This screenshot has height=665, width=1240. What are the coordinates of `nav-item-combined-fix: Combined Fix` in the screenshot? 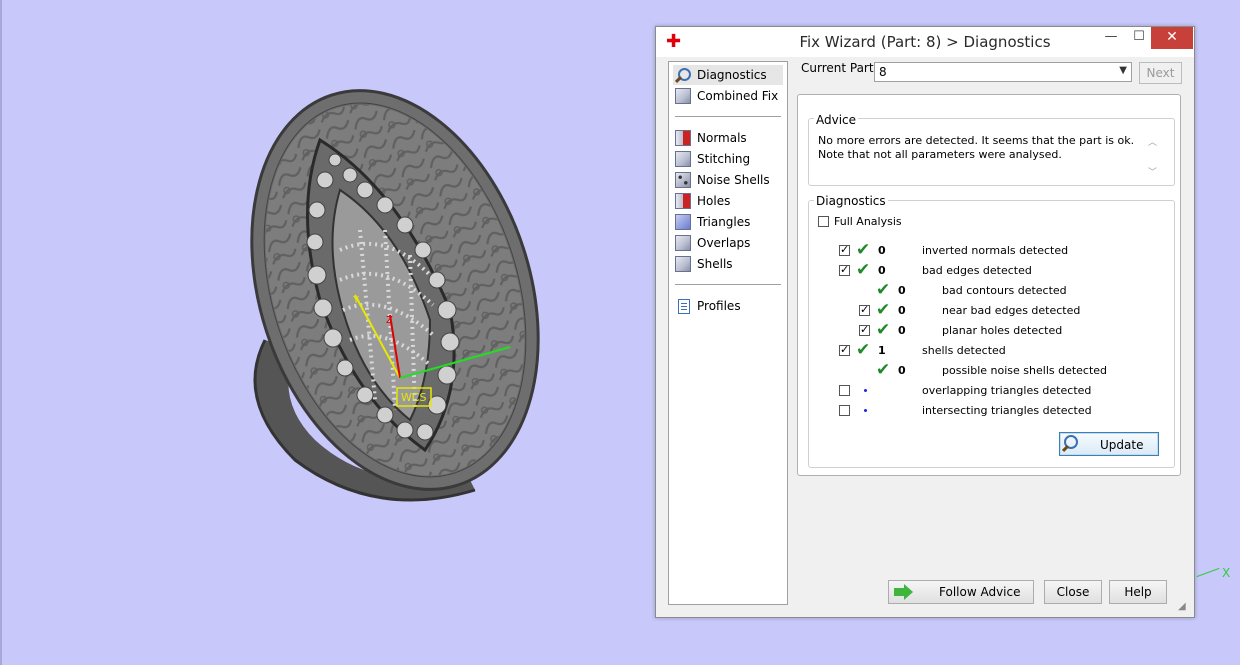 It's located at (728, 96).